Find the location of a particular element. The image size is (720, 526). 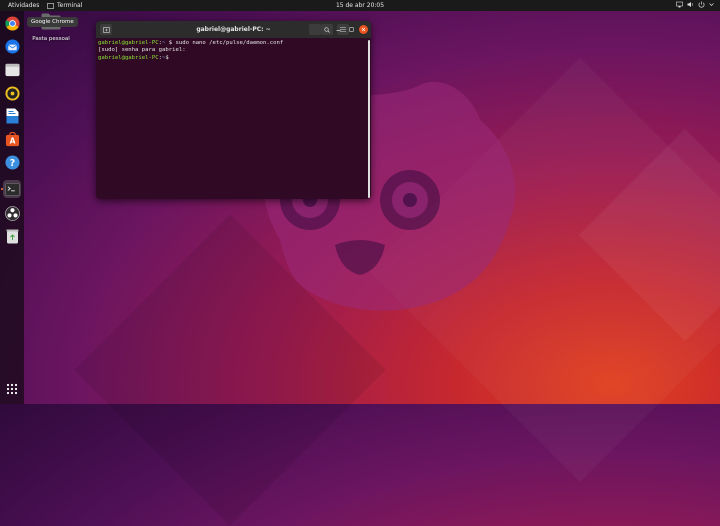

obs-icon is located at coordinates (12, 213).